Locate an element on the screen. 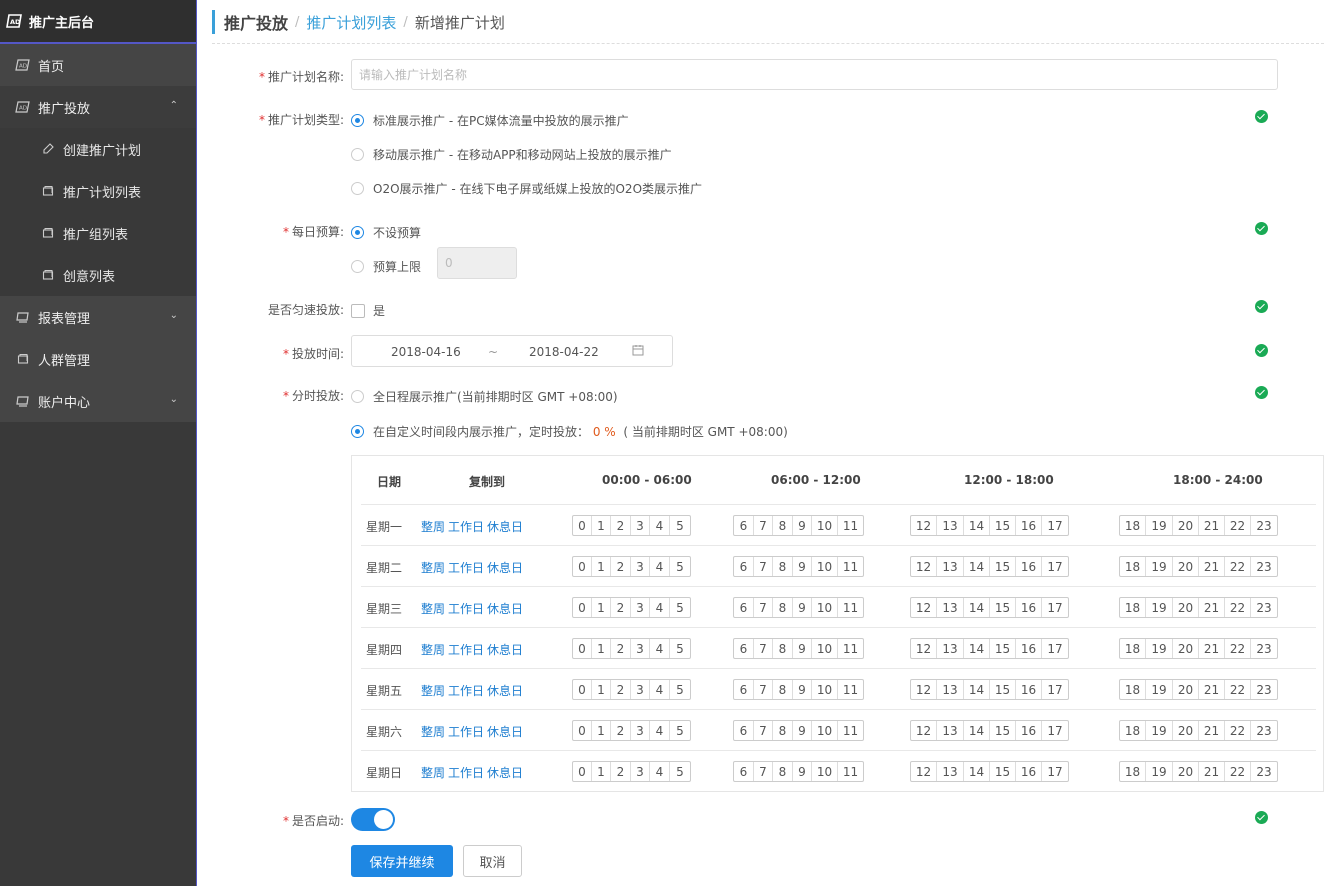 The width and height of the screenshot is (1330, 886). hour-cell: 17 is located at coordinates (1055, 689).